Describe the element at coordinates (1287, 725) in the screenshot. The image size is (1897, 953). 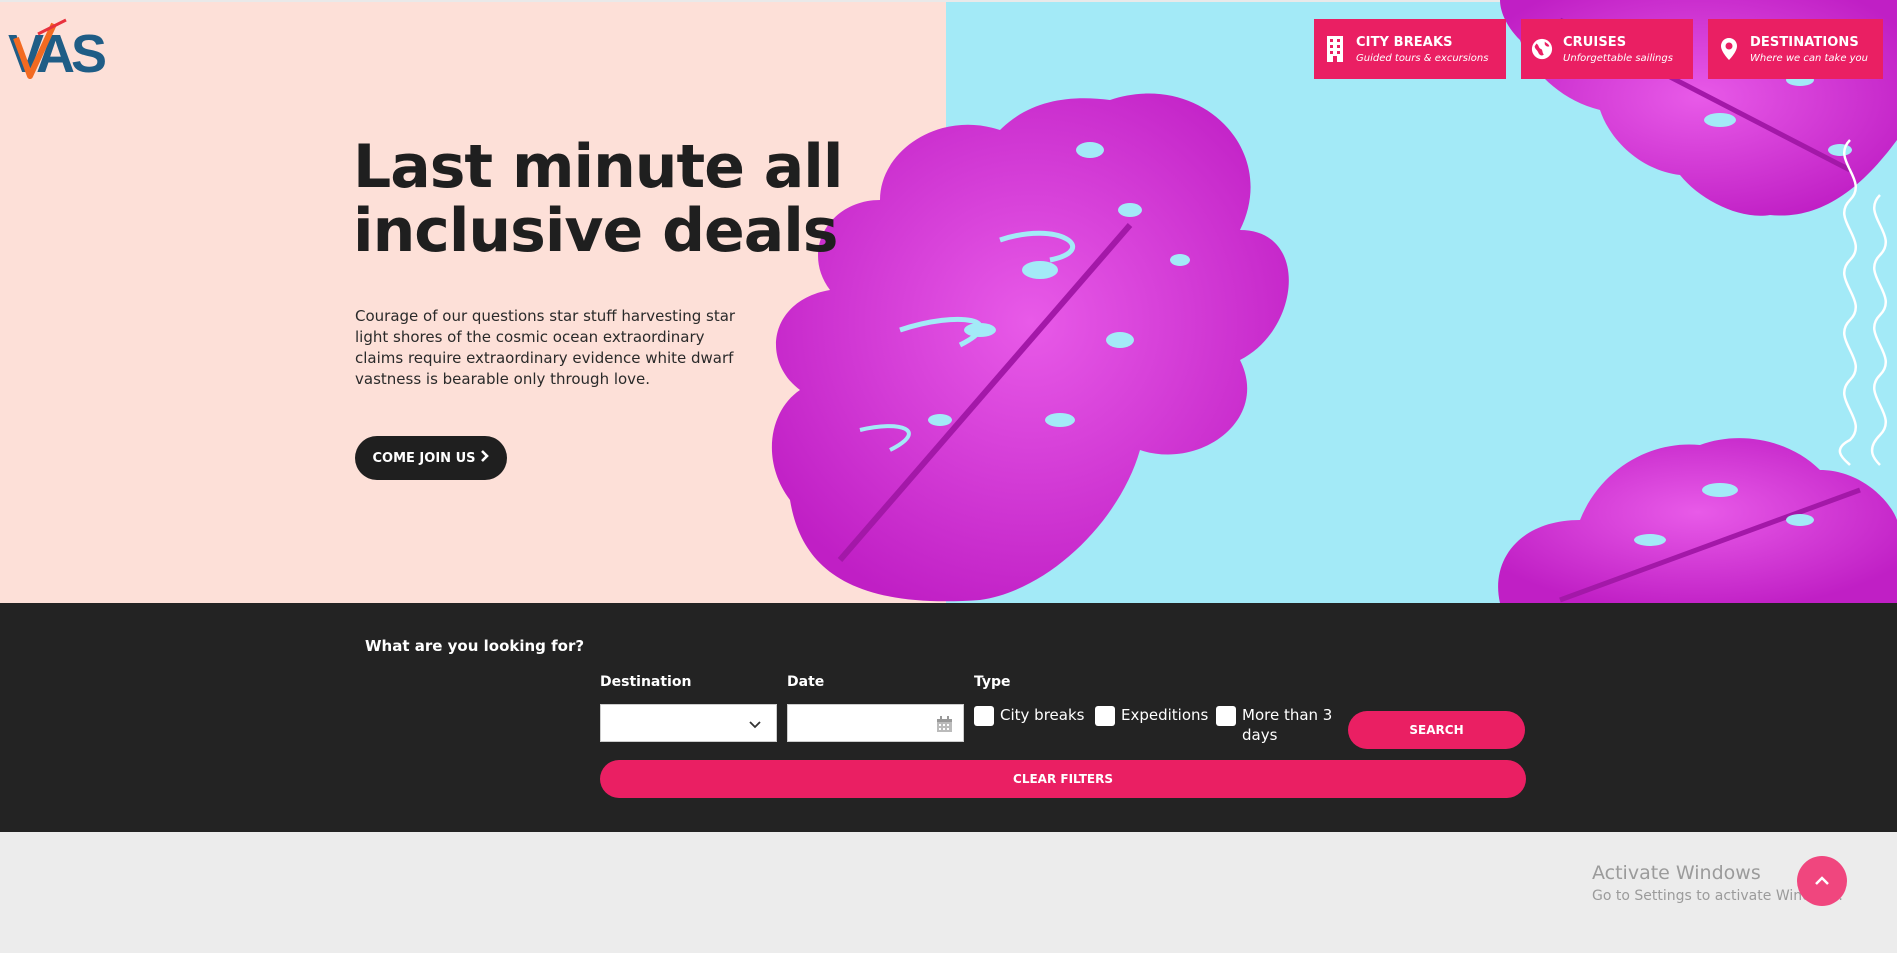
I see `type-option-label: More than 3 days` at that location.